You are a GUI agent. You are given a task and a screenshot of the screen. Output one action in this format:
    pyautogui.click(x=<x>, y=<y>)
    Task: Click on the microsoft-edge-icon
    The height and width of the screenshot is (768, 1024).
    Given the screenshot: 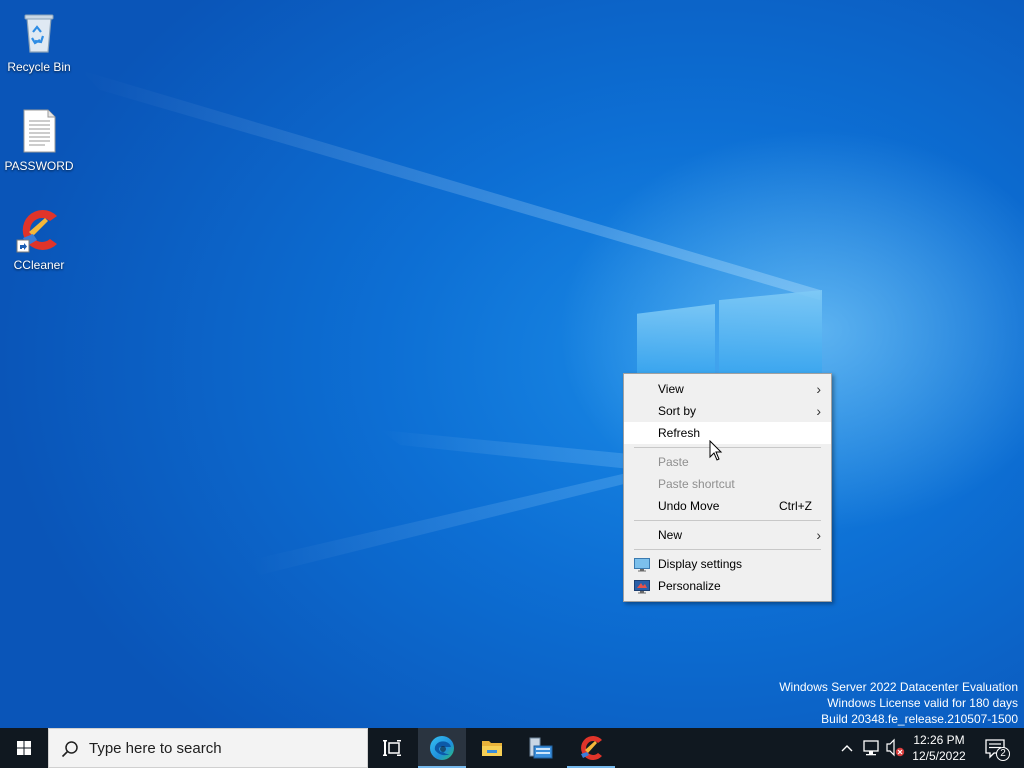 What is the action you would take?
    pyautogui.click(x=442, y=748)
    